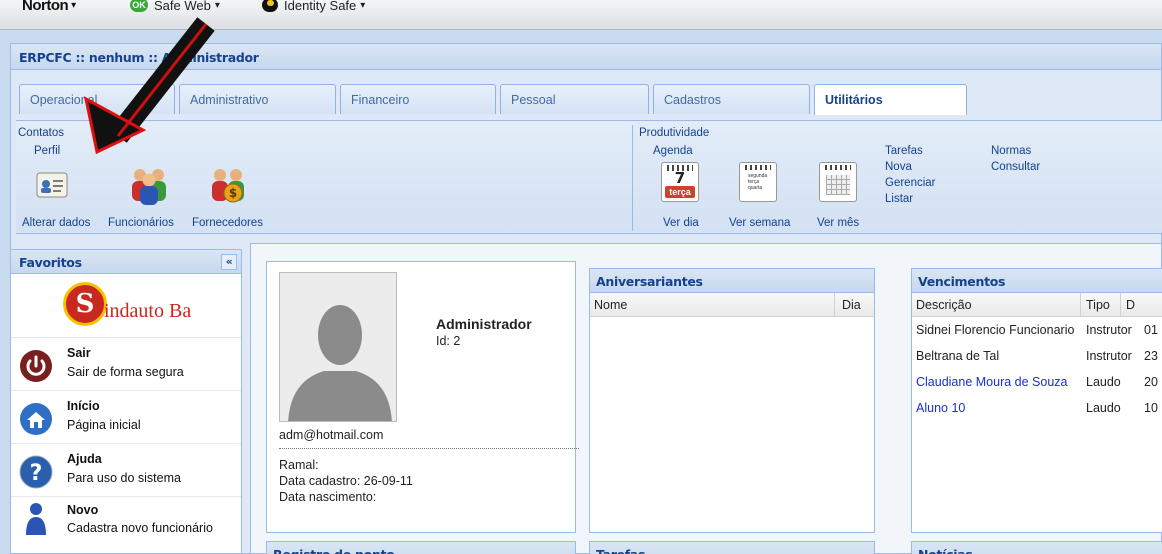 The height and width of the screenshot is (554, 1162). I want to click on row-descricao: Sidnei Florencio Funcionario, so click(995, 330).